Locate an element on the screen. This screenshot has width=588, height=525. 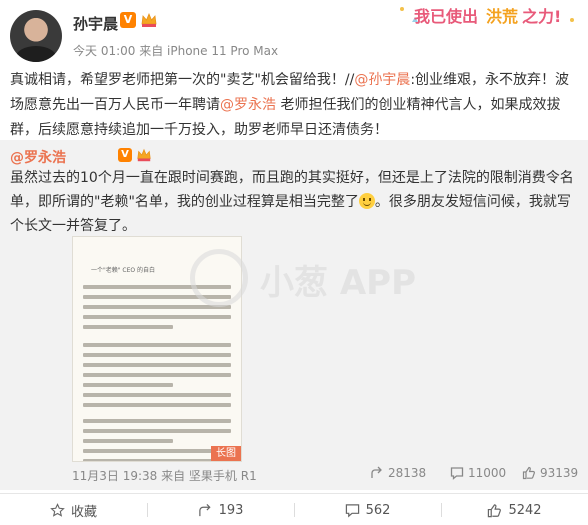
action-bar: 收藏 193 562 5242 is located at coordinates (294, 509).